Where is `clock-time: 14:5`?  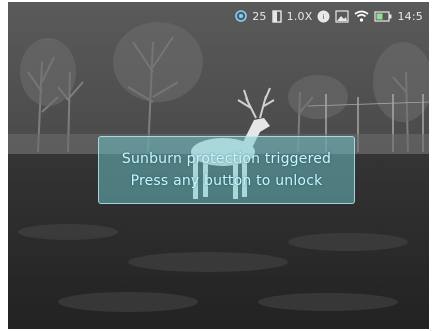
clock-time: 14:5 is located at coordinates (410, 16).